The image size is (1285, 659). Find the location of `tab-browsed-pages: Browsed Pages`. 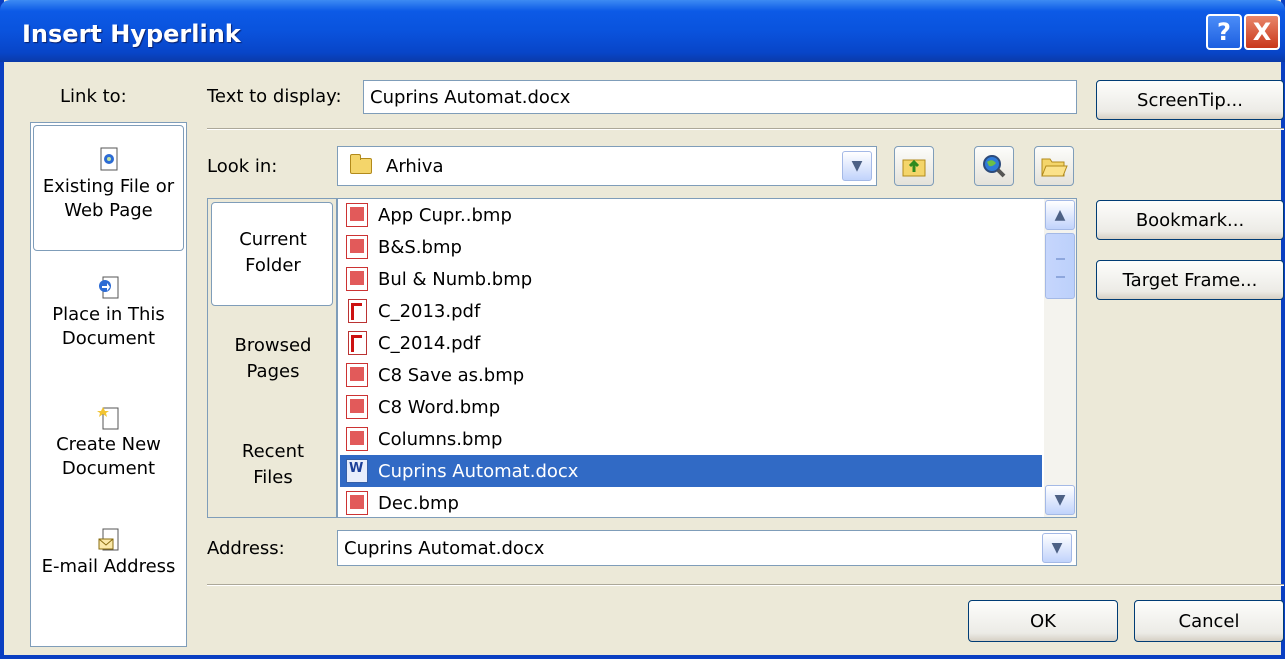

tab-browsed-pages: Browsed Pages is located at coordinates (273, 359).